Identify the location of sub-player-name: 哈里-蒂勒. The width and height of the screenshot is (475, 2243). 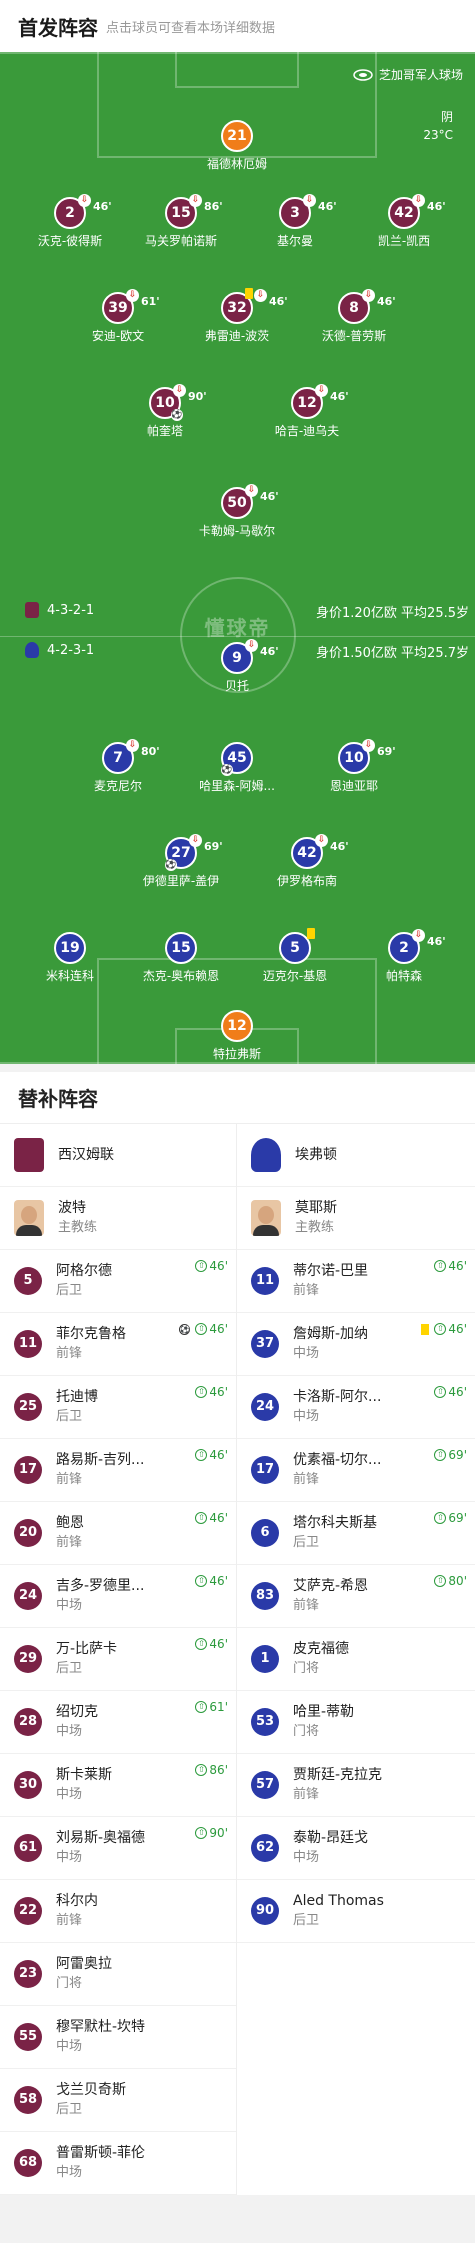
(324, 1712).